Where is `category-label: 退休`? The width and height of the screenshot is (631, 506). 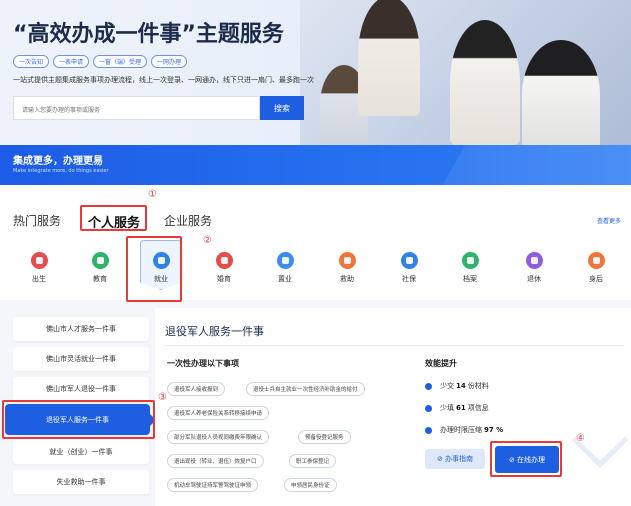
category-label: 退休 is located at coordinates (534, 279).